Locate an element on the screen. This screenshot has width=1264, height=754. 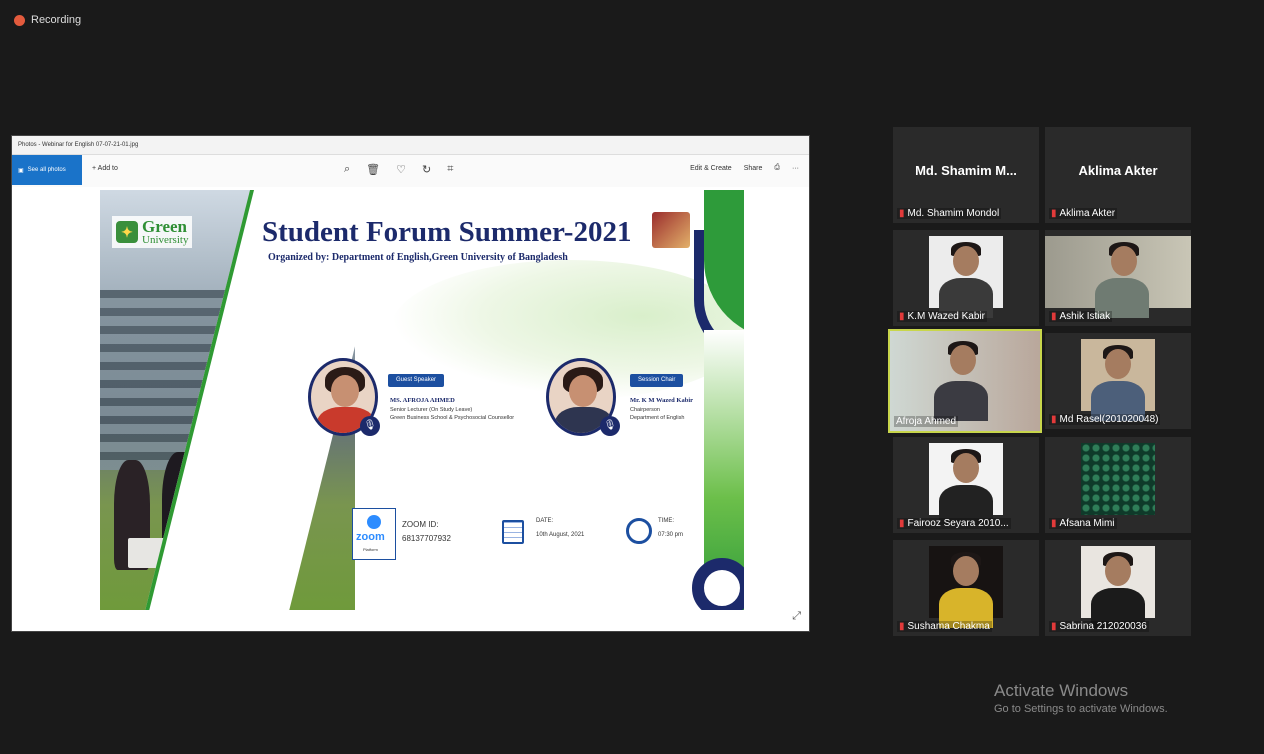
guest-speaker-name: MS. AFROJA AHMED is located at coordinates (422, 400).